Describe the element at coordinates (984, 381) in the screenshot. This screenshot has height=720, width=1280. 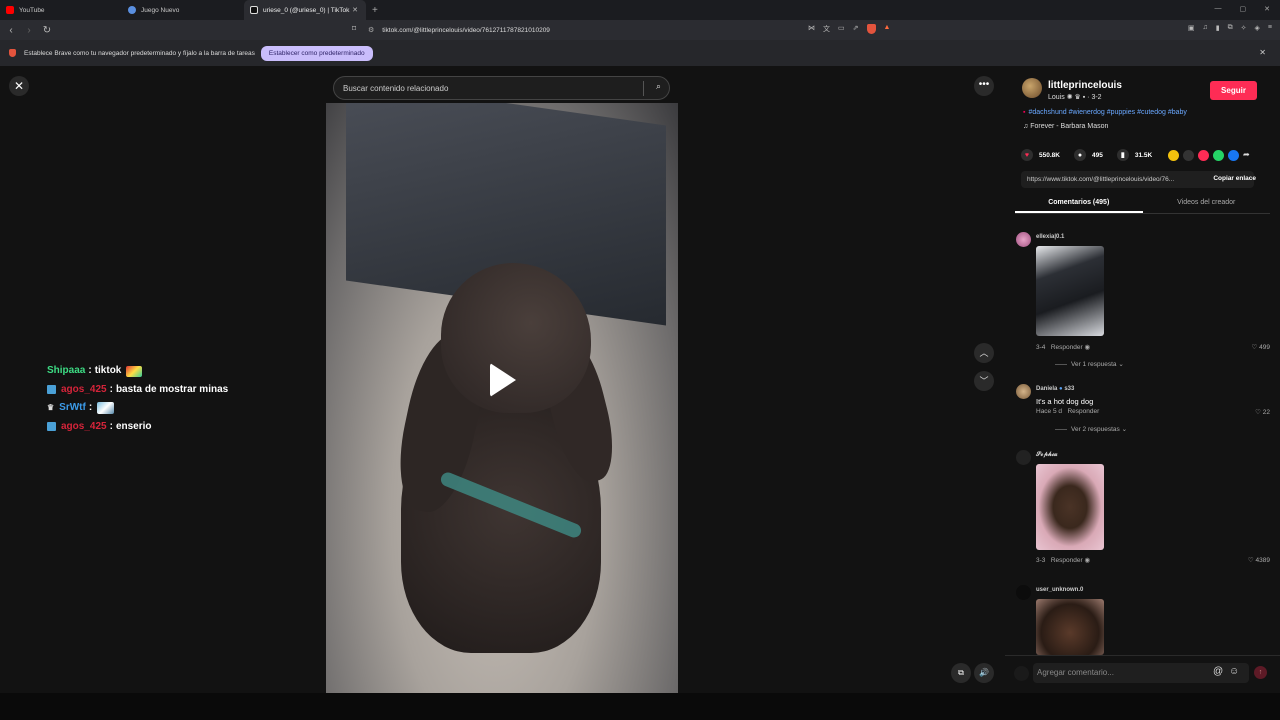
I see `next-video-button: ﹀` at that location.